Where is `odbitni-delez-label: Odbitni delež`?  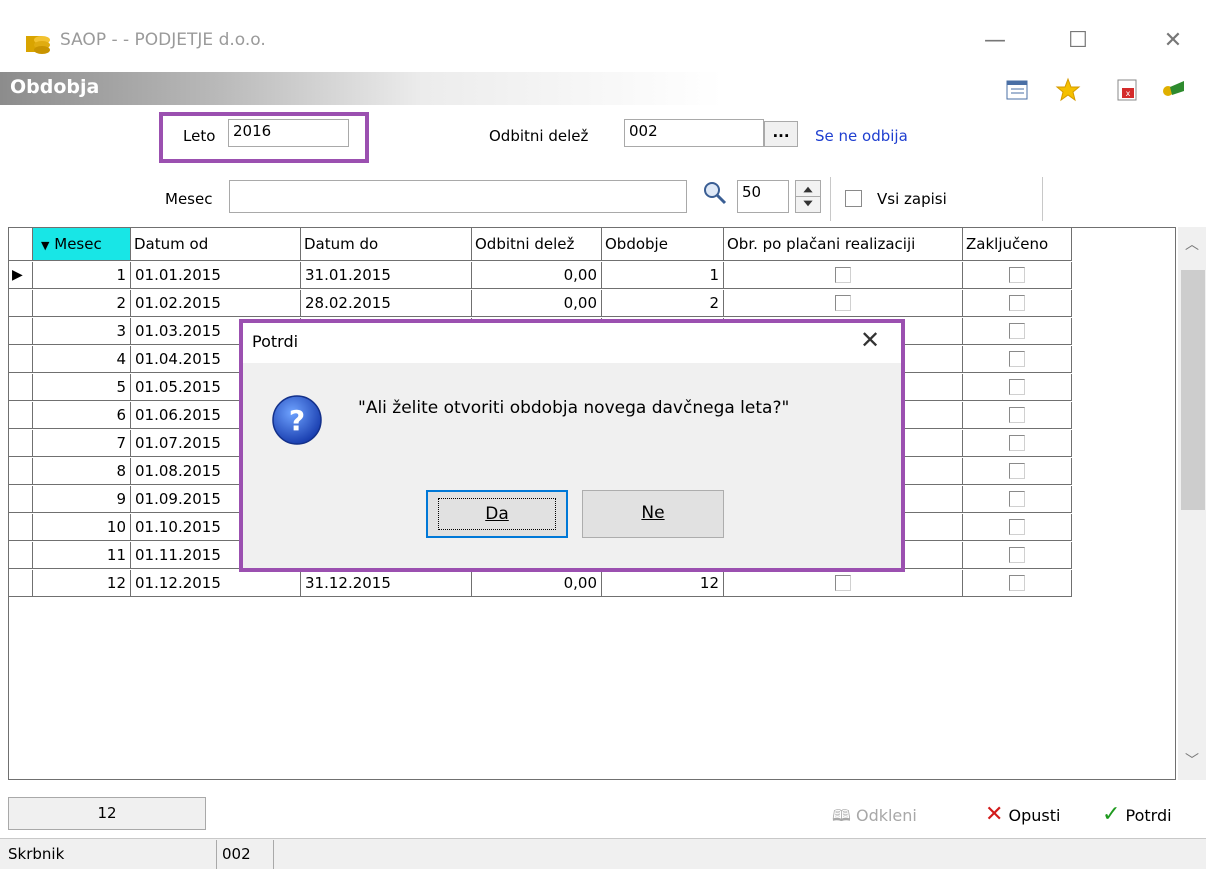 odbitni-delez-label: Odbitni delež is located at coordinates (539, 136).